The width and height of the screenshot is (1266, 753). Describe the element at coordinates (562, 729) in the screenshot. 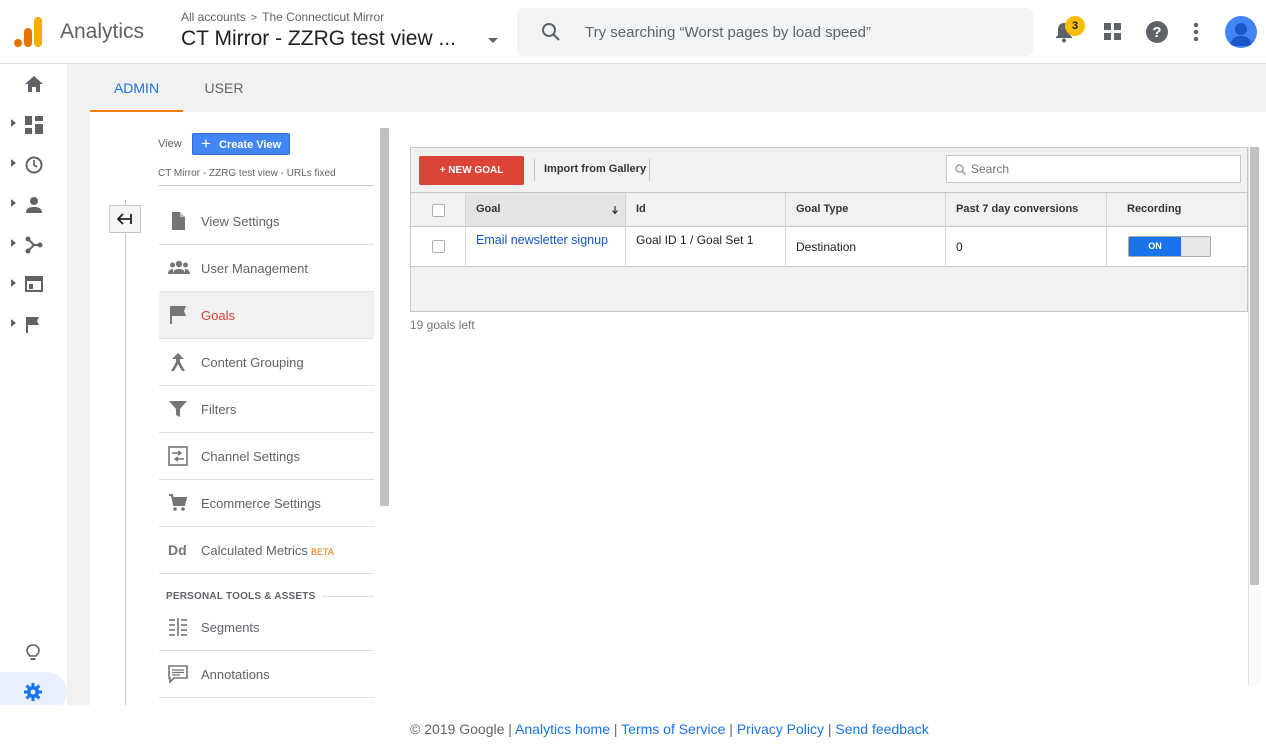

I see `analytics-home-link: Analytics home` at that location.